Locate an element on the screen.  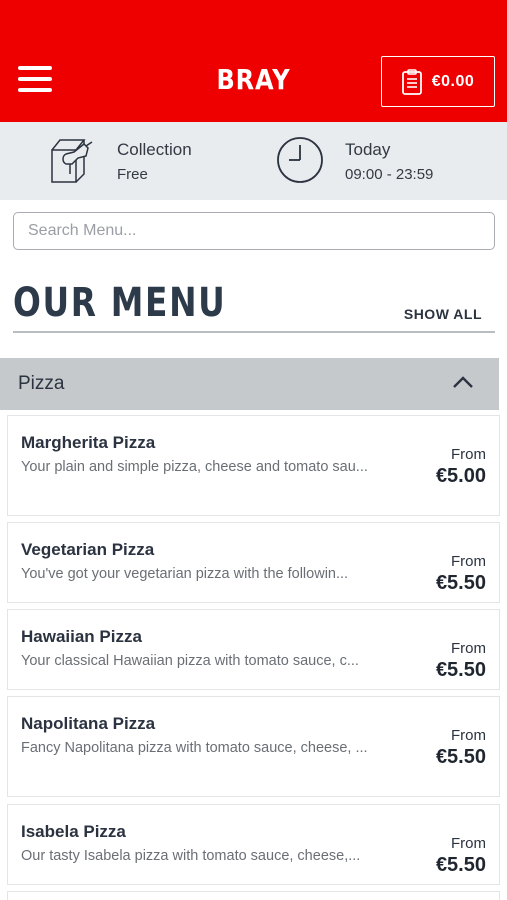
bag-icon is located at coordinates (72, 161).